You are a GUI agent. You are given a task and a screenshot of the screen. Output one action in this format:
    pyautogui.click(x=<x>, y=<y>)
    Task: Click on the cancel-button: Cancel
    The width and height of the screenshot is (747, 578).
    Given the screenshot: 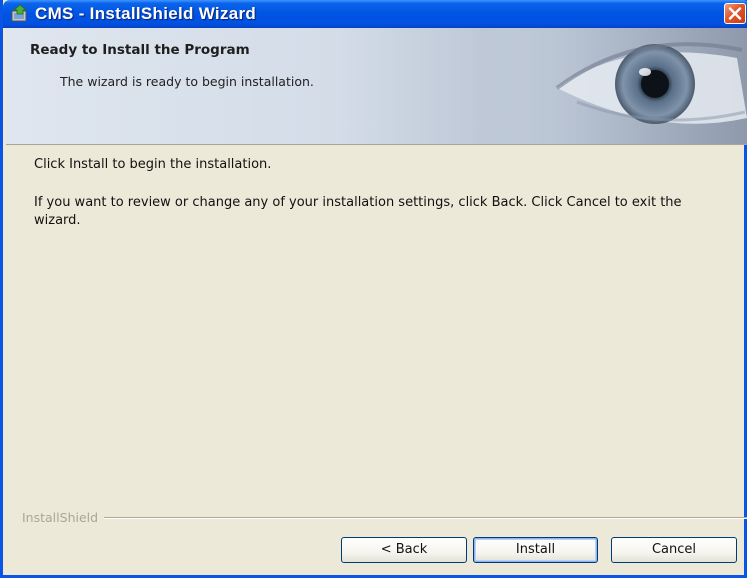 What is the action you would take?
    pyautogui.click(x=674, y=550)
    